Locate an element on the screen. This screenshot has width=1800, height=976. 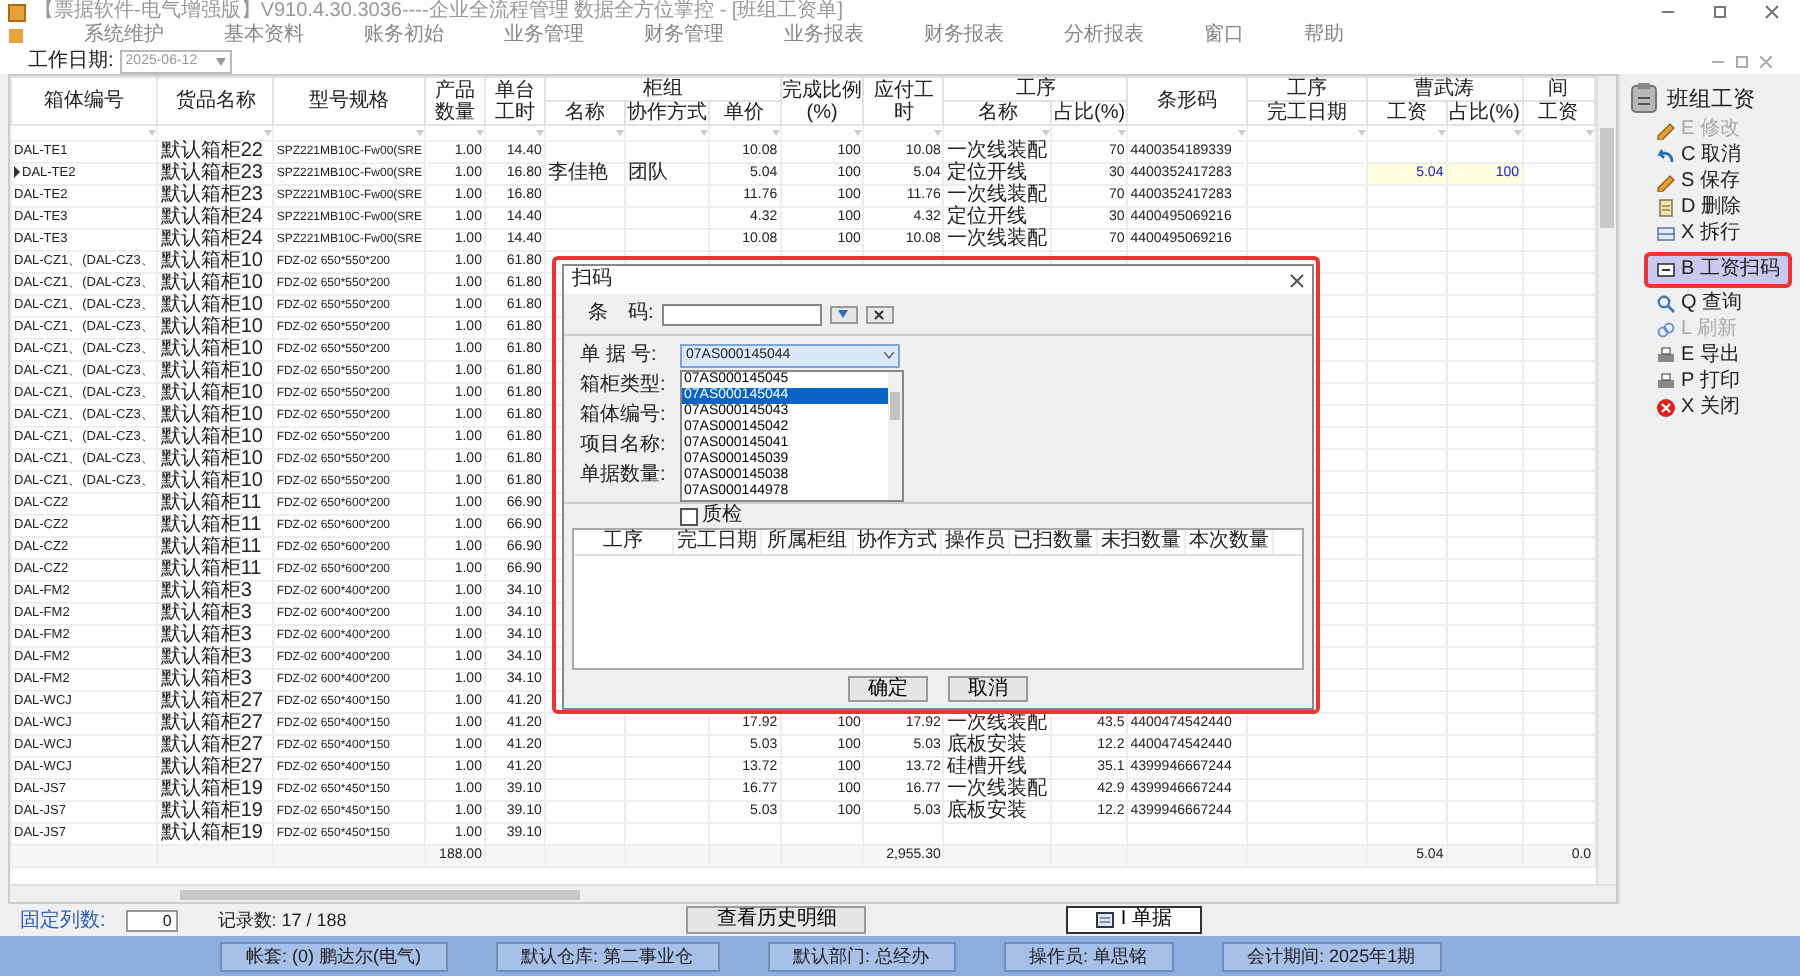
maximize-icon is located at coordinates (1720, 12).